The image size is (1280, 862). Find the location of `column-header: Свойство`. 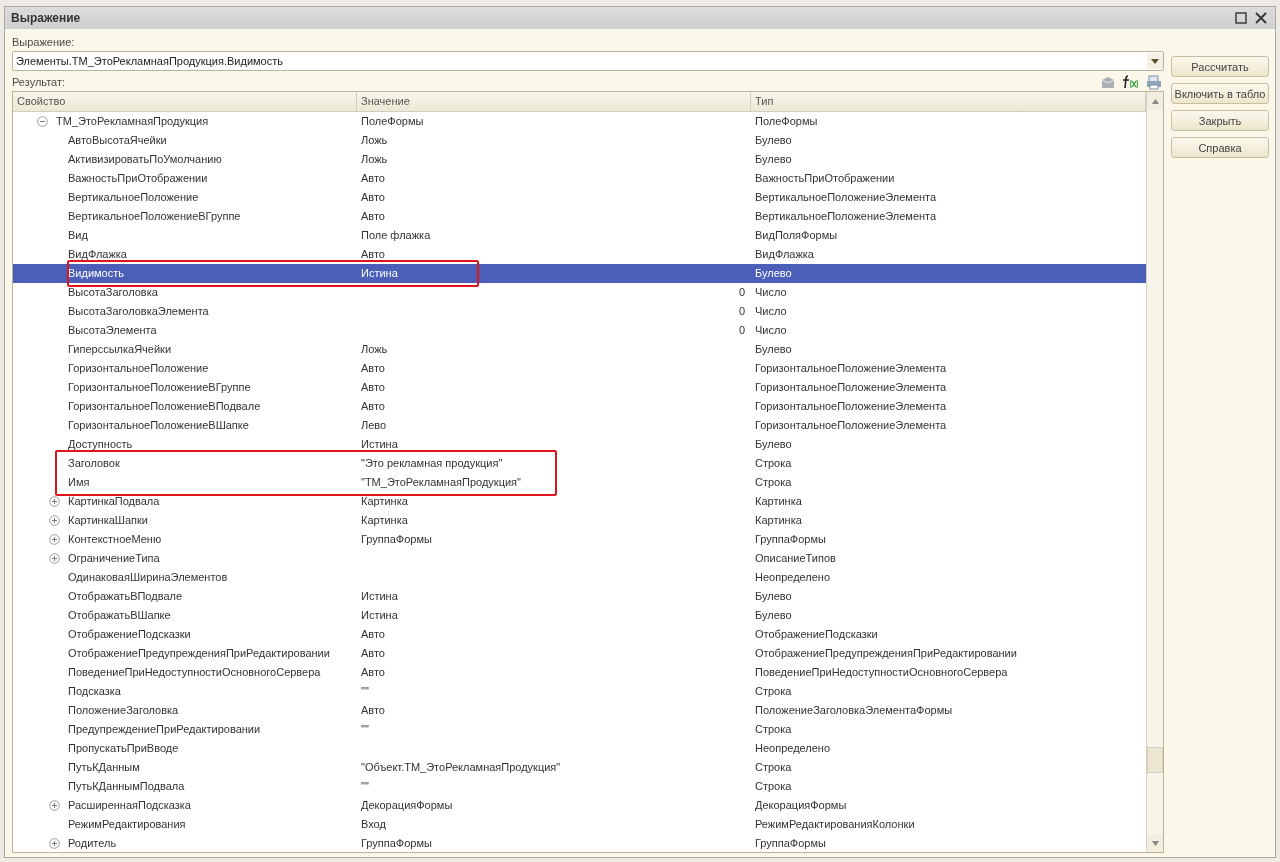

column-header: Свойство is located at coordinates (185, 101).